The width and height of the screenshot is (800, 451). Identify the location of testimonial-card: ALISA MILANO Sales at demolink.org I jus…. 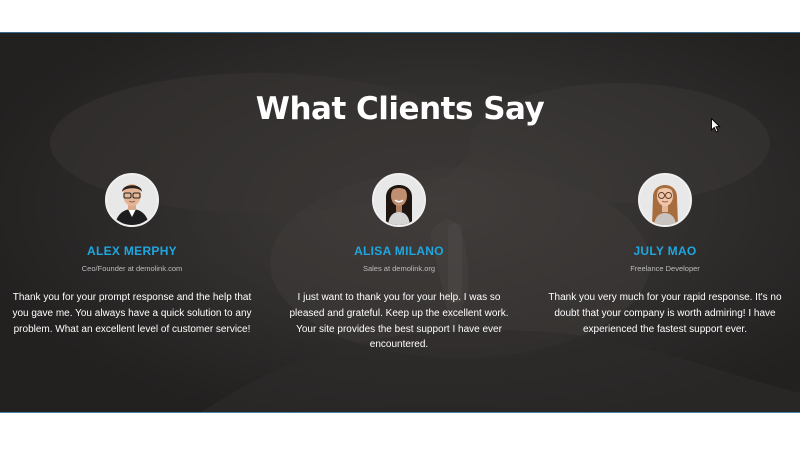
(399, 263).